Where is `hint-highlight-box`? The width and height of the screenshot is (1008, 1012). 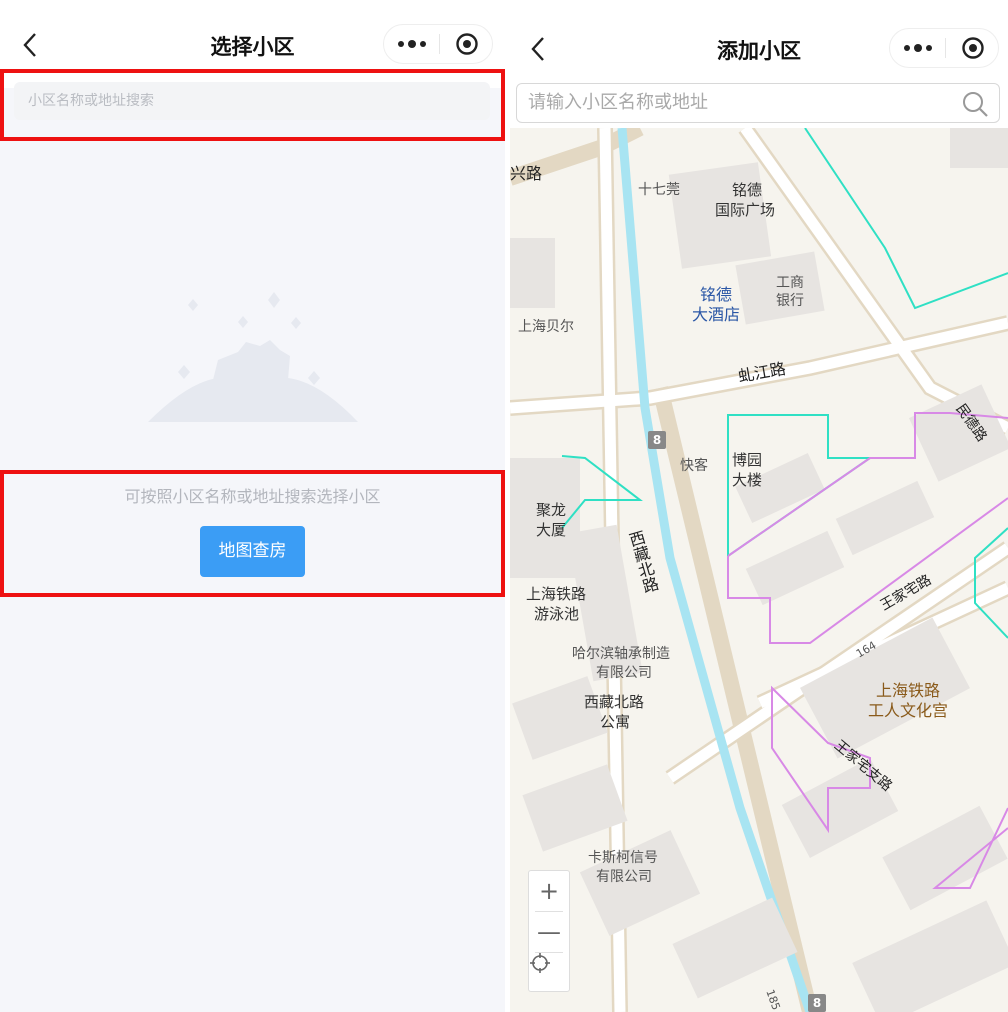
hint-highlight-box is located at coordinates (252, 533).